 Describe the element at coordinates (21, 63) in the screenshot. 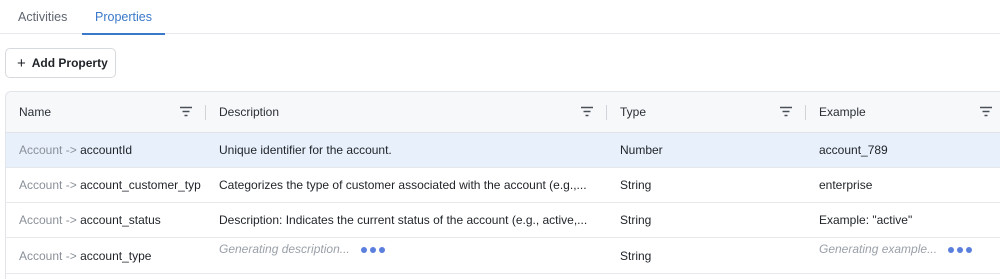

I see `plus-icon: +` at that location.